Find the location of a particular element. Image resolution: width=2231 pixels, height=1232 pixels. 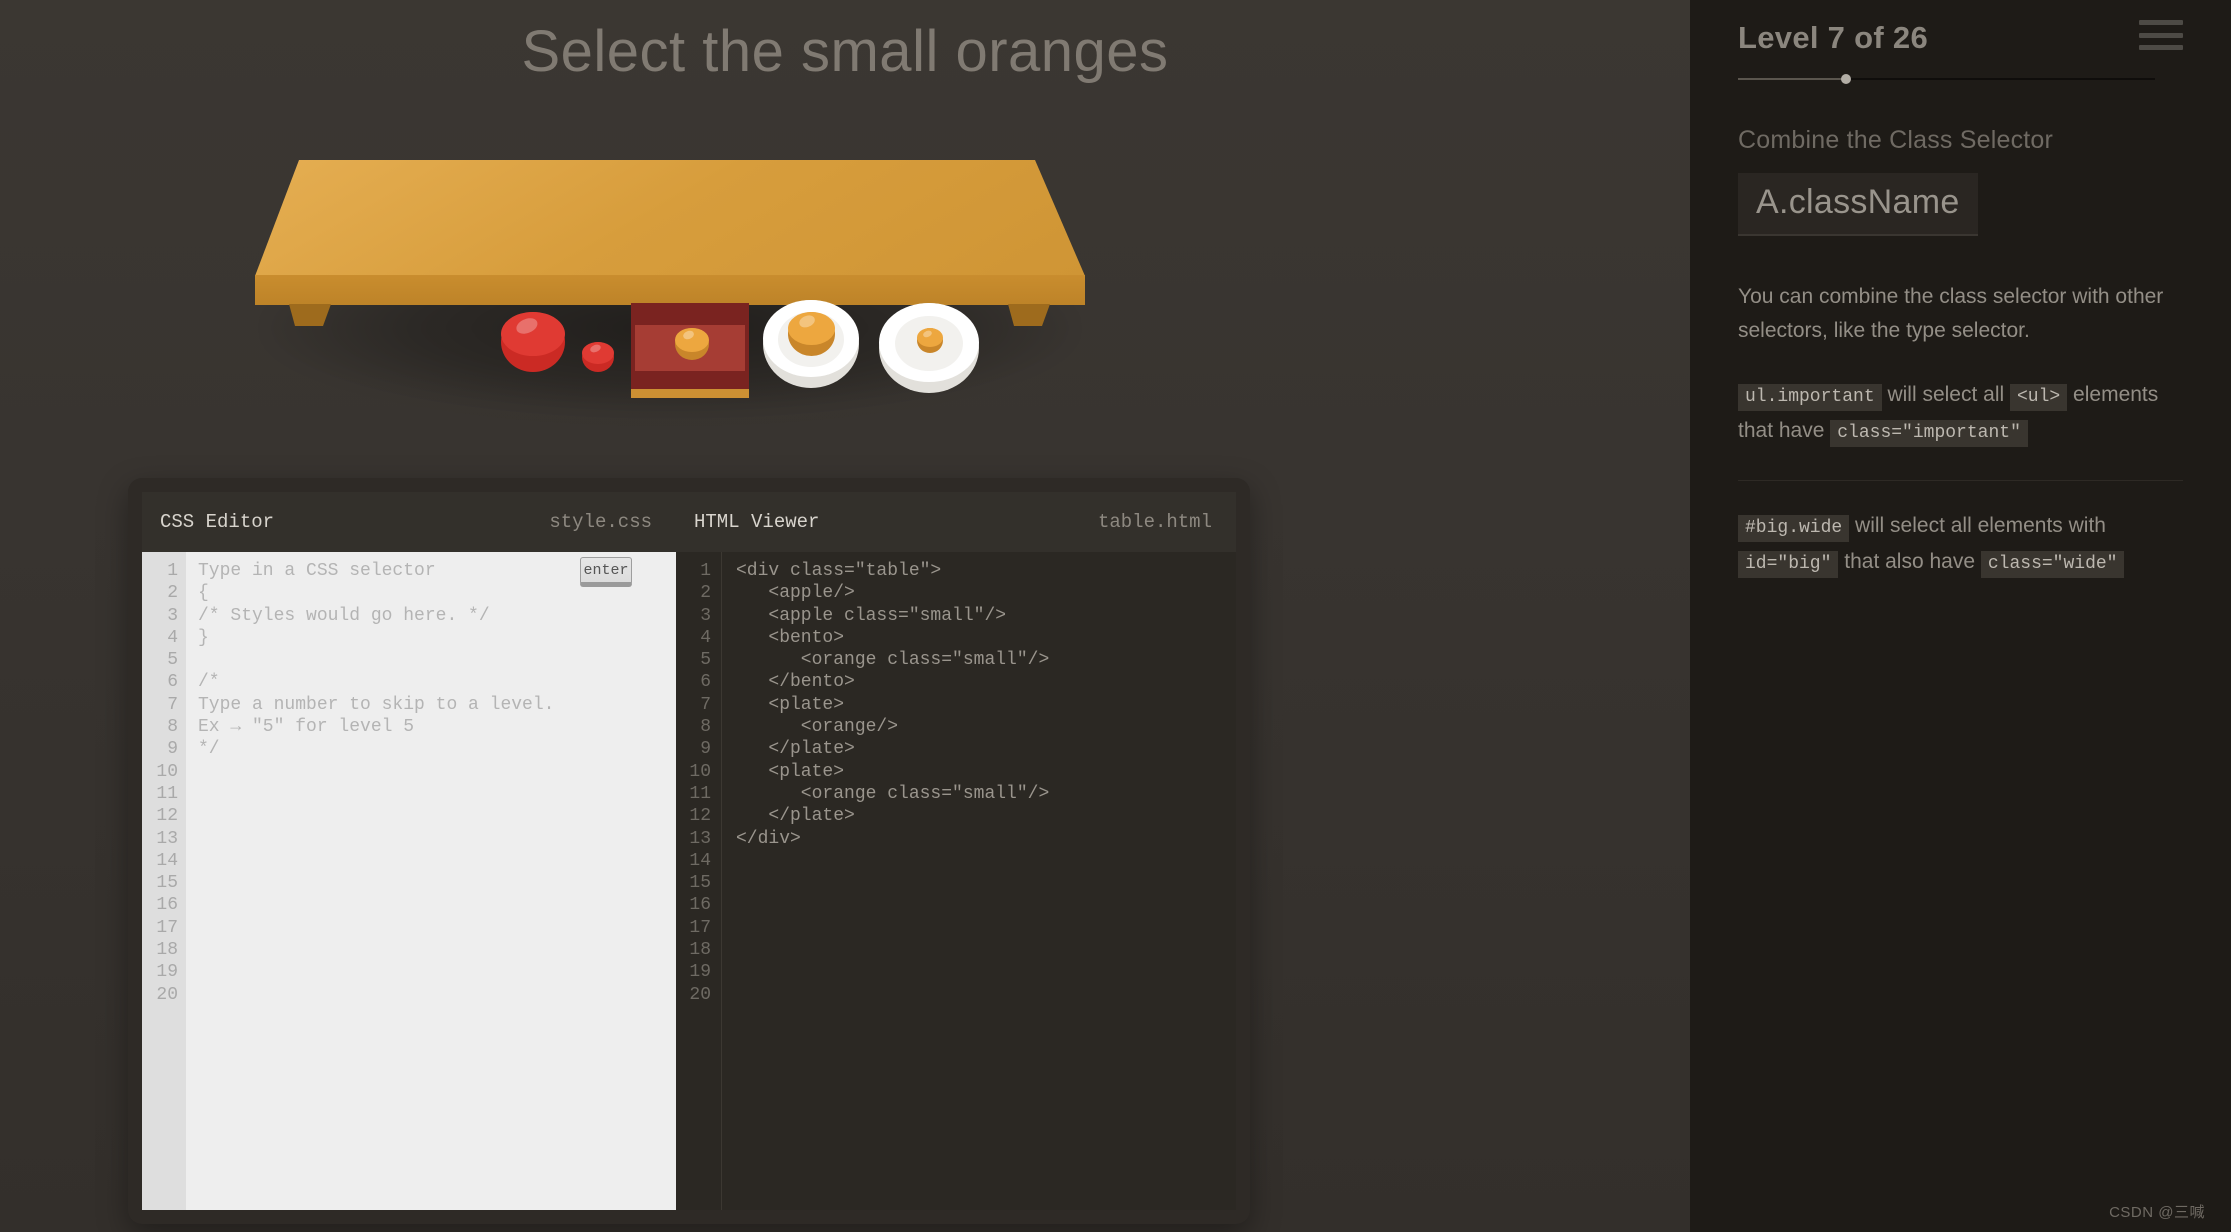

html-code-line: </div> is located at coordinates (768, 838).